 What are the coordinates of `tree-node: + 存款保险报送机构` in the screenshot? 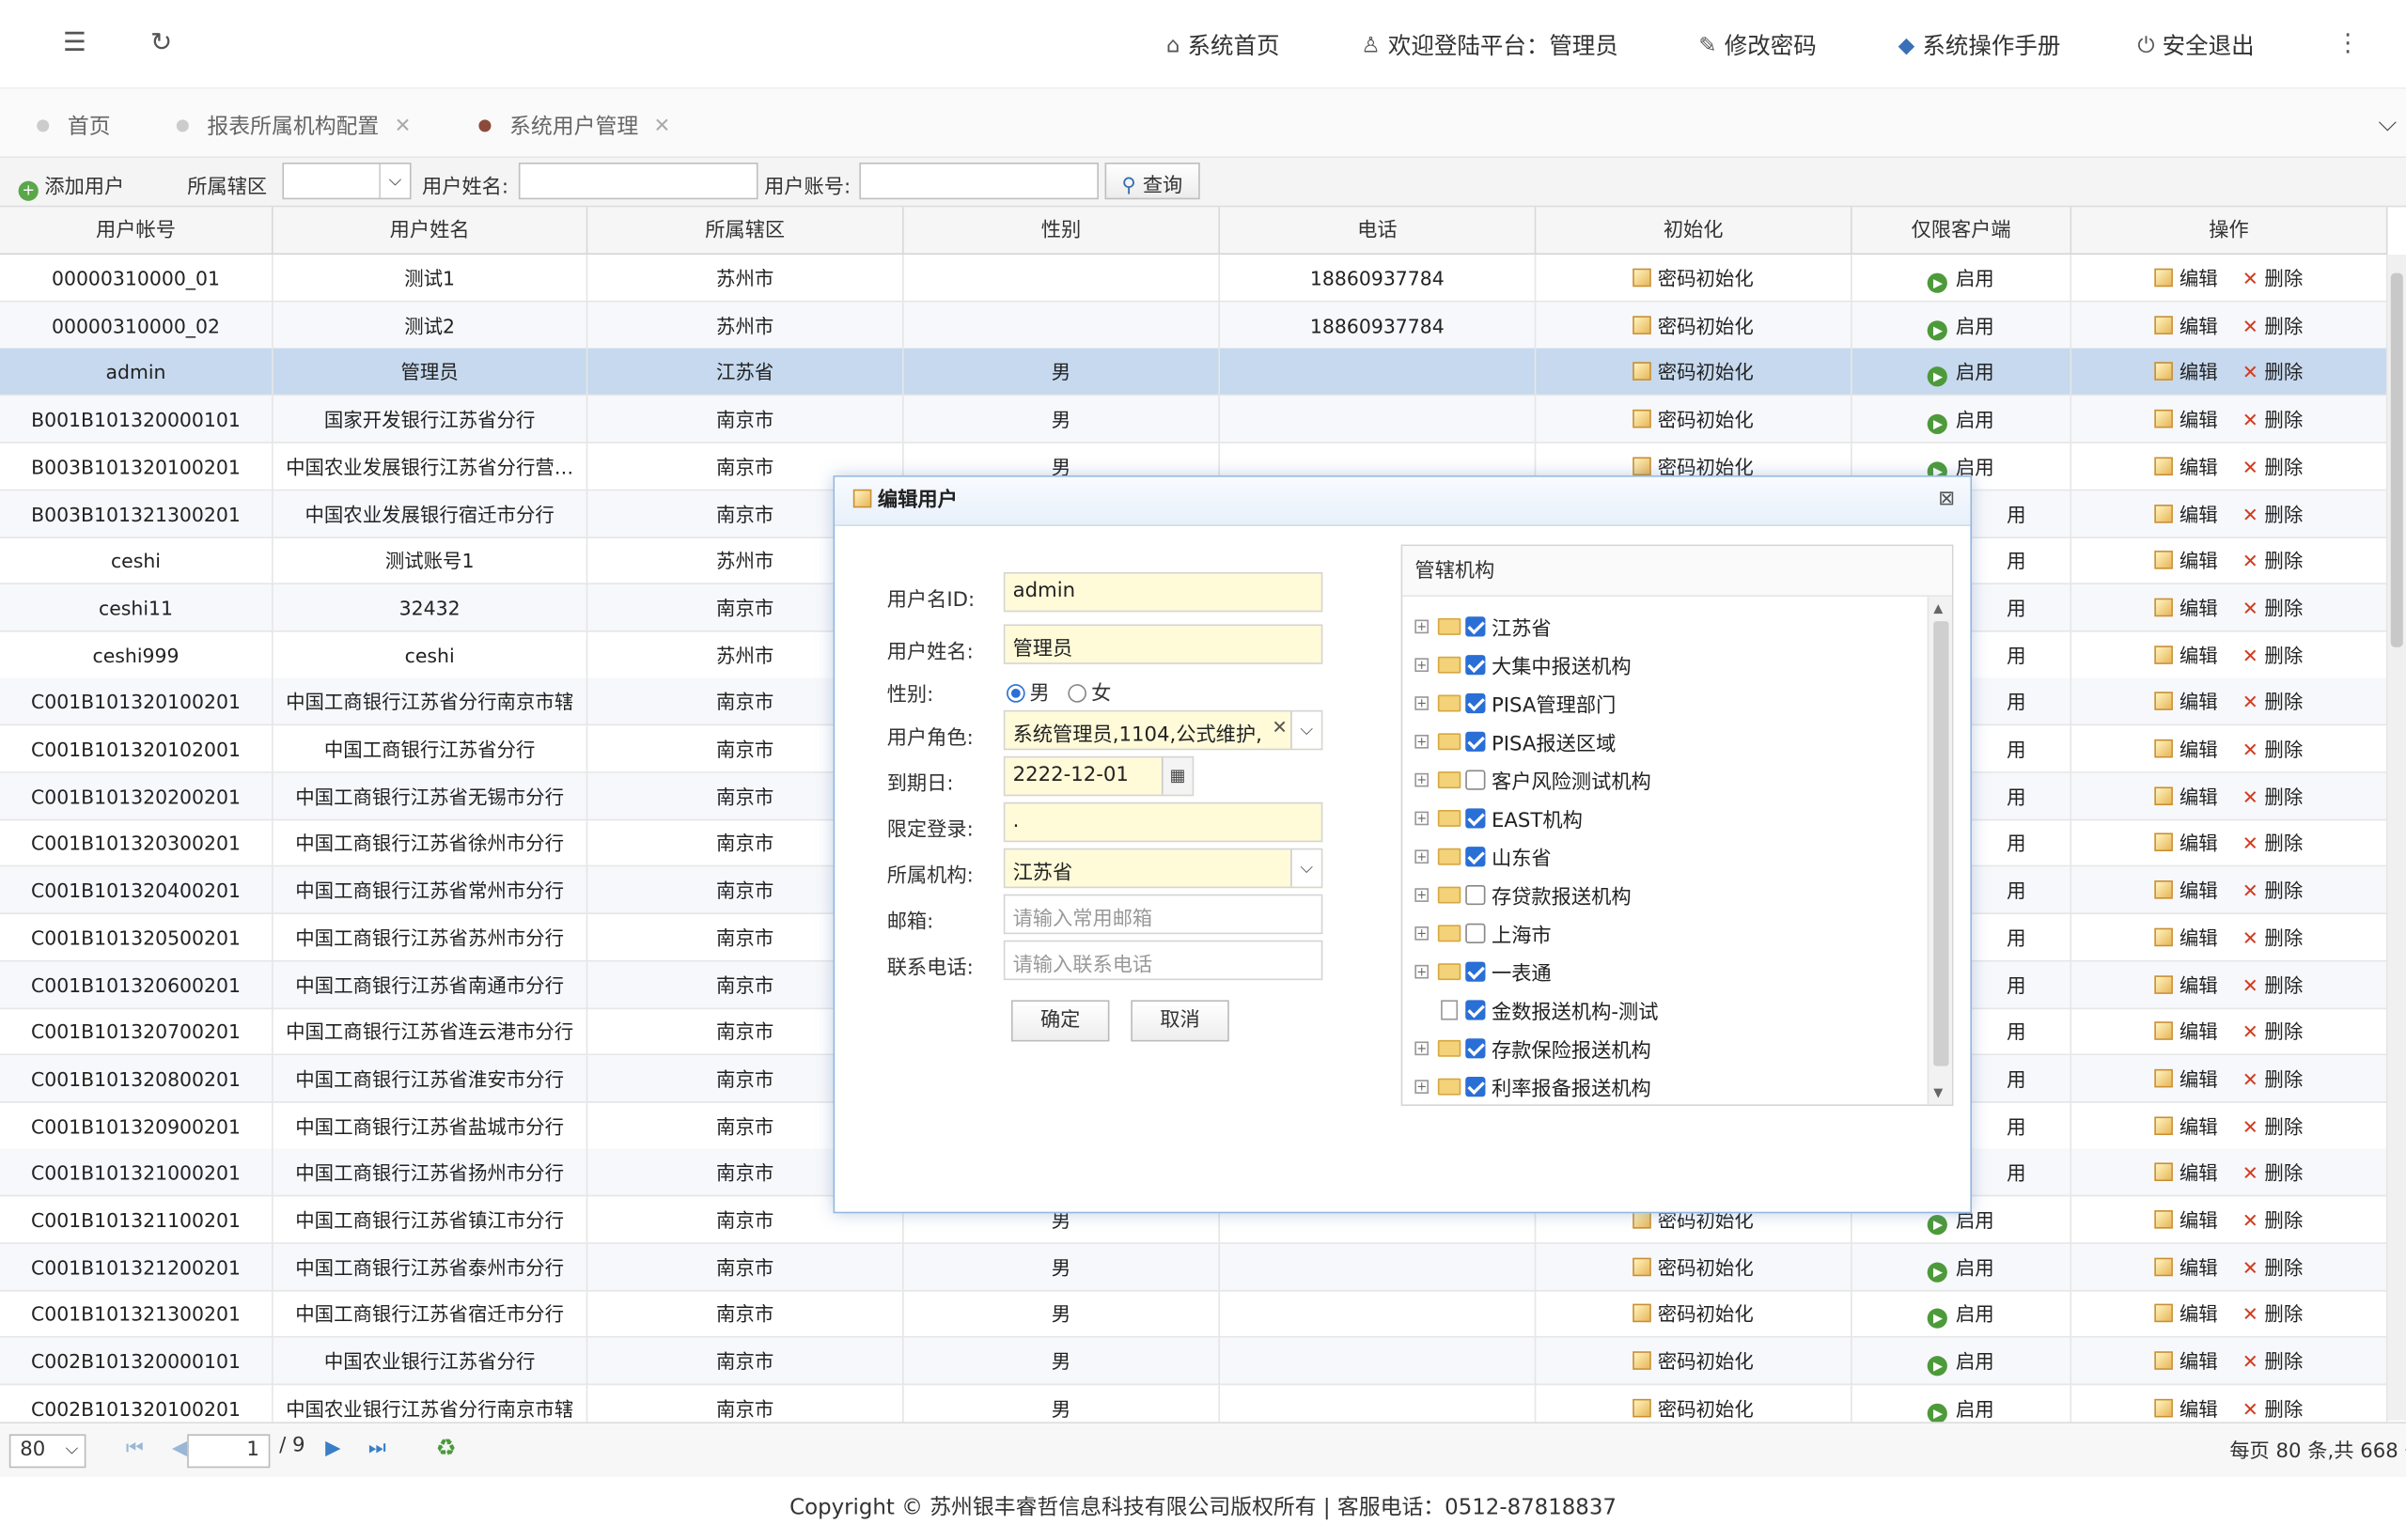 It's located at (1532, 1048).